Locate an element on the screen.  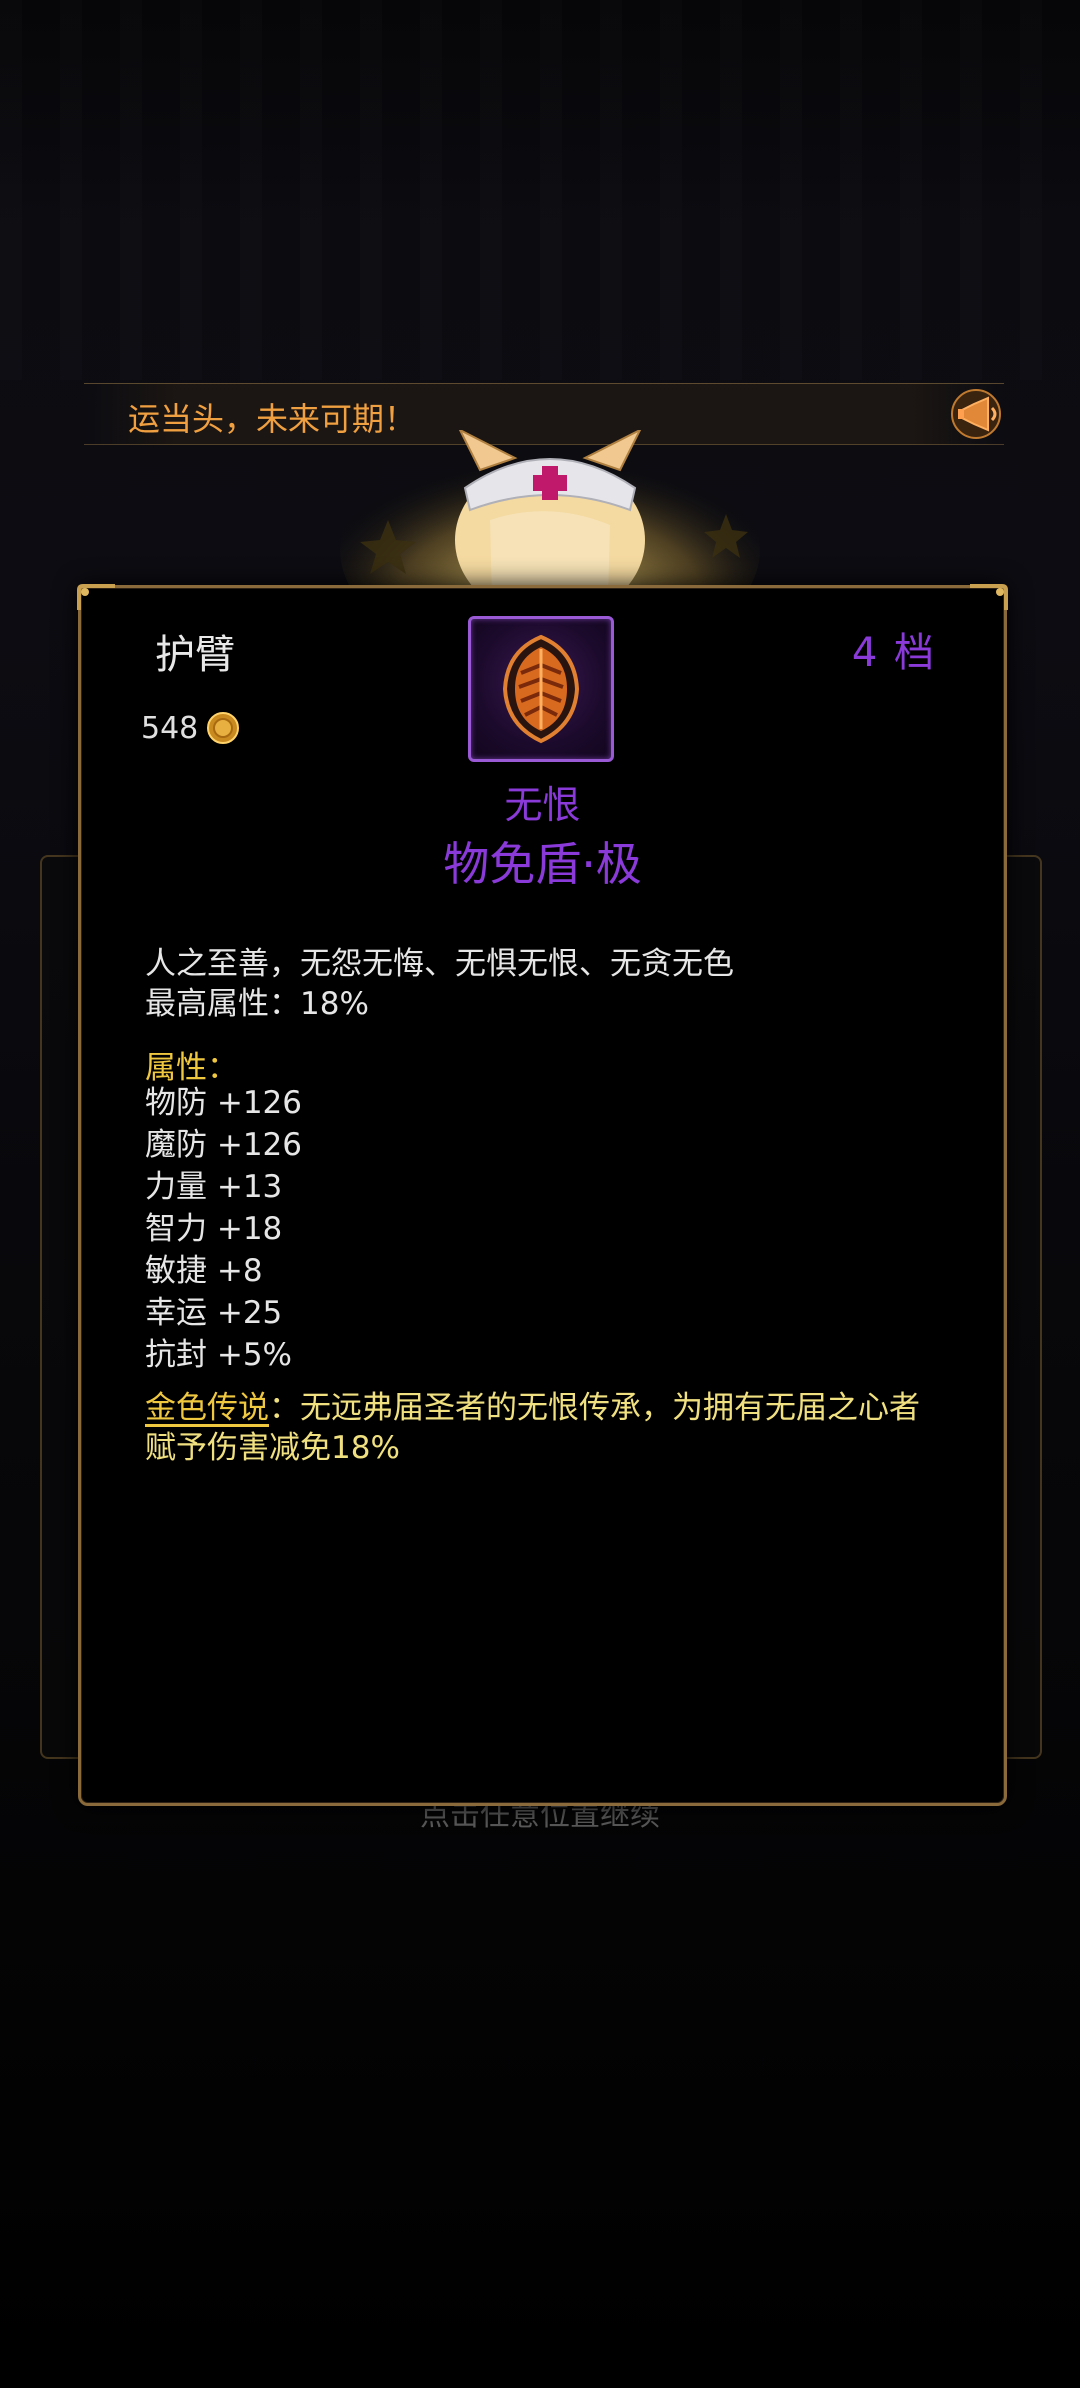
equipment-slot-label: 护臂 is located at coordinates (195, 655).